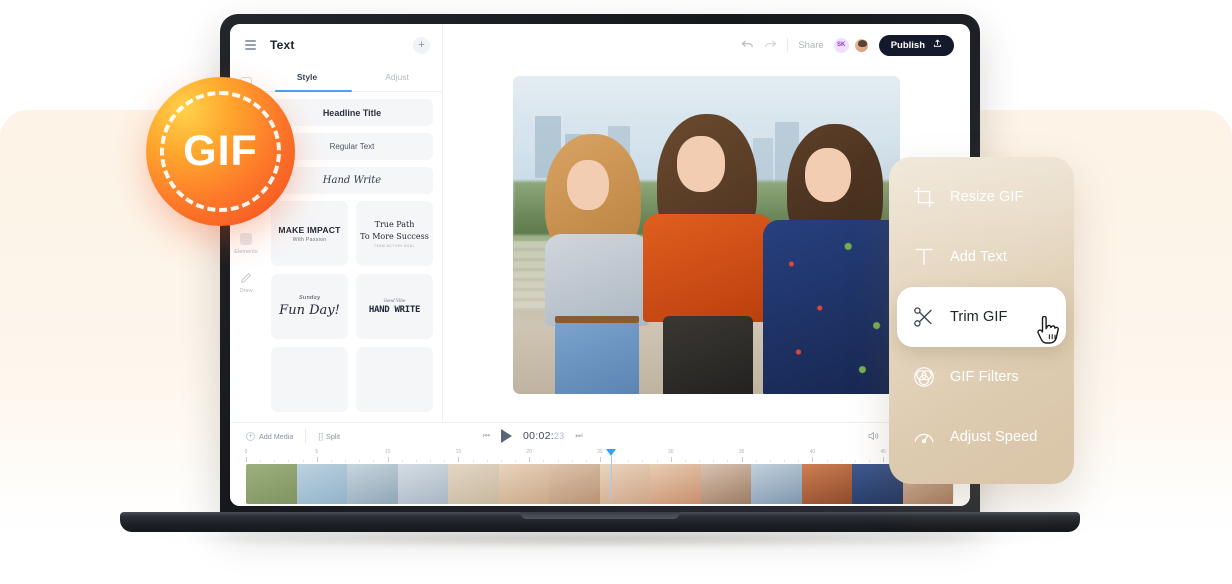 The width and height of the screenshot is (1232, 584). Describe the element at coordinates (250, 45) in the screenshot. I see `hamburger-menu-icon` at that location.